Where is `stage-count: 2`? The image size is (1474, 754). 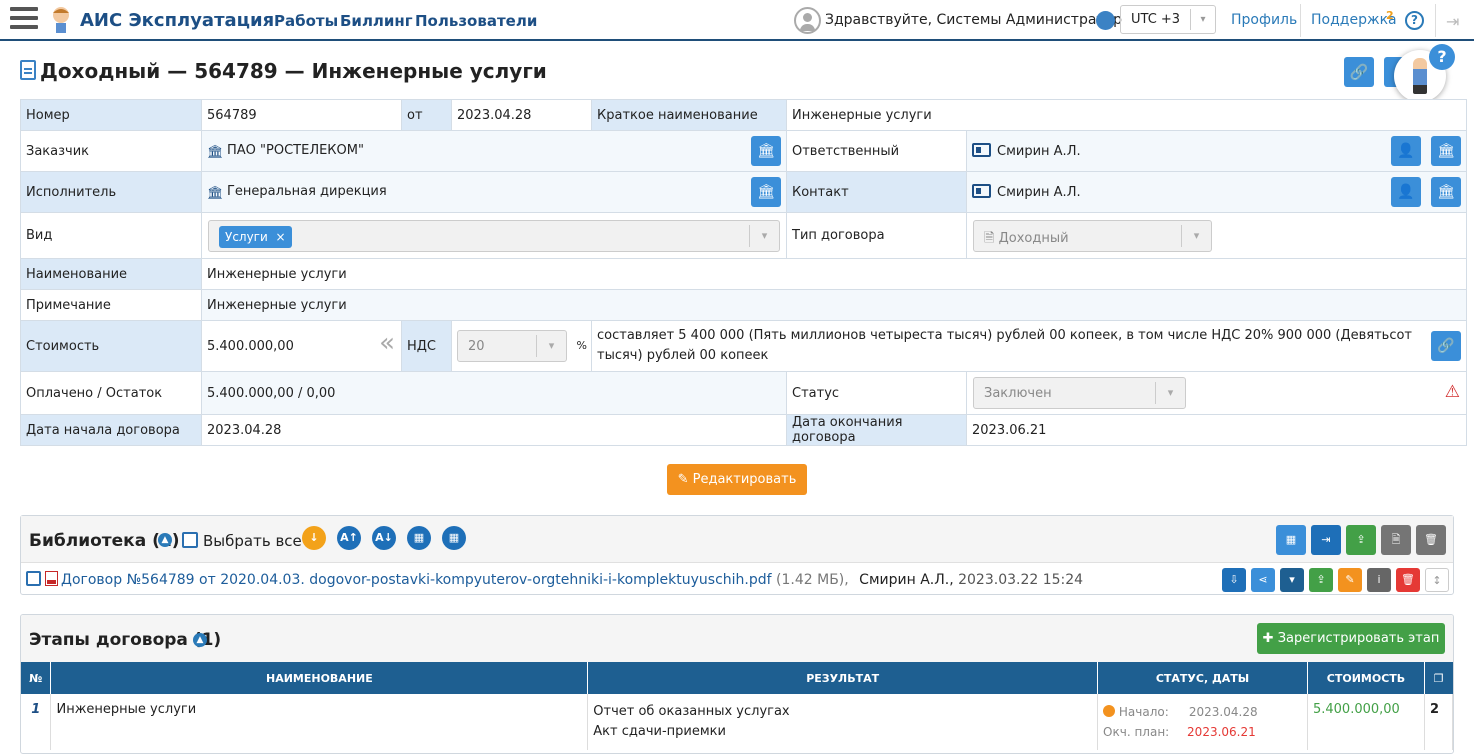 stage-count: 2 is located at coordinates (1438, 722).